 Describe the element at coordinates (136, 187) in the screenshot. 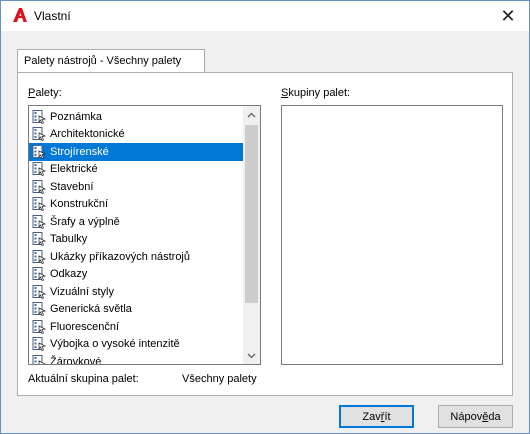

I see `list-item: Stavební` at that location.